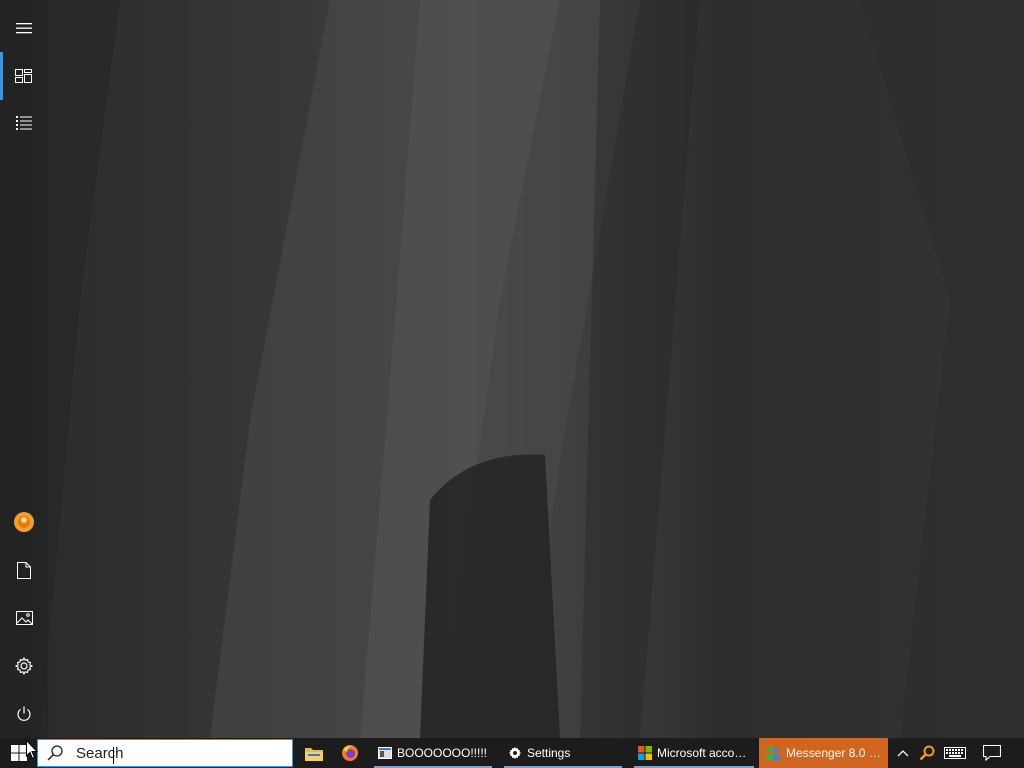 This screenshot has height=768, width=1024. I want to click on user-avatar, so click(24, 522).